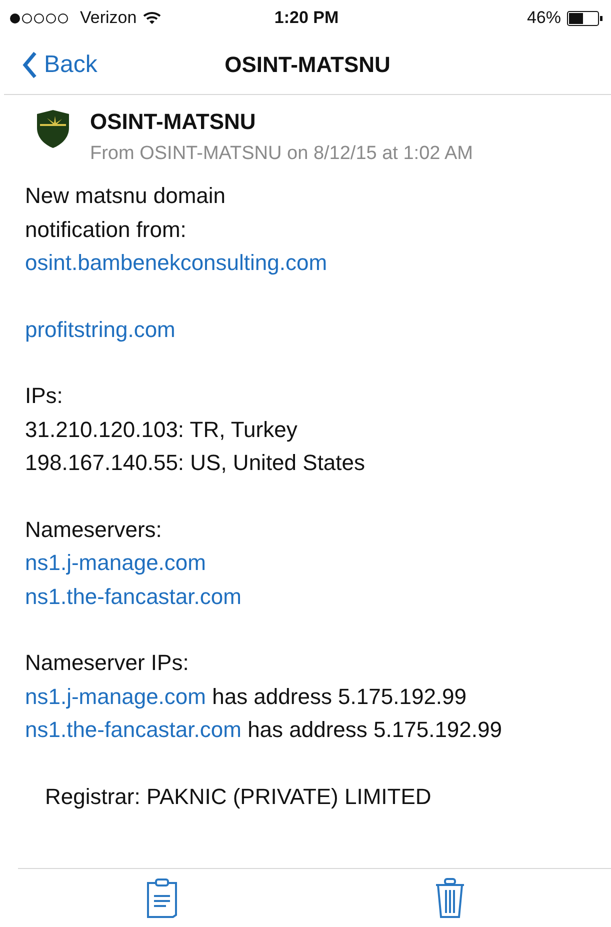 This screenshot has height=927, width=611. I want to click on status-time: 1:20 PM, so click(306, 18).